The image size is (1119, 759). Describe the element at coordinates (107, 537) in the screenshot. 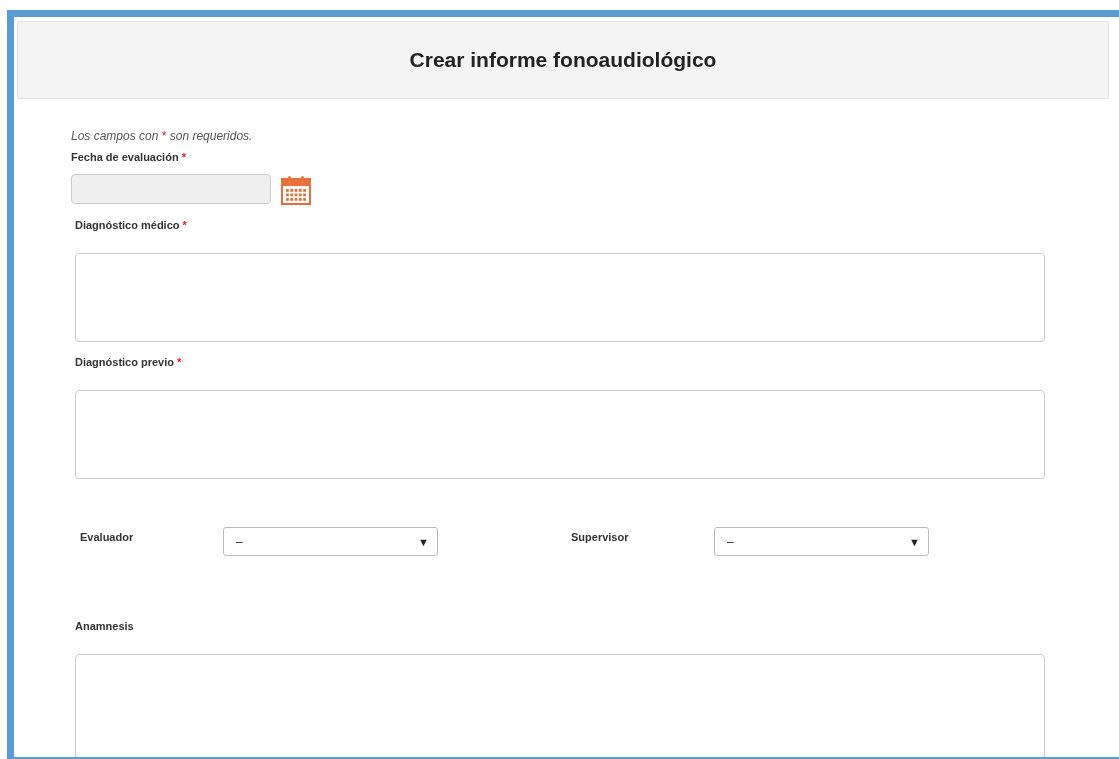

I see `field-label: Evaluador` at that location.